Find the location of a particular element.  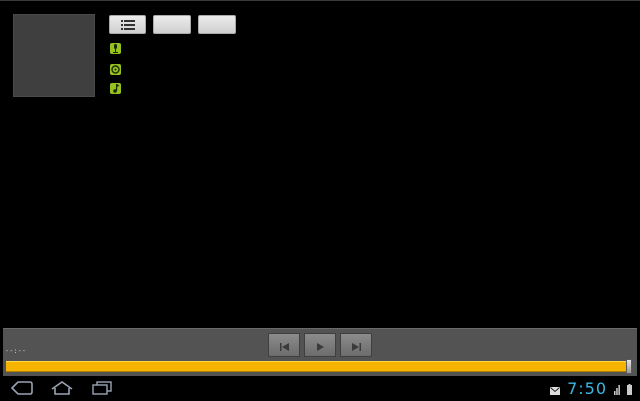

recent-apps-button is located at coordinates (102, 389).